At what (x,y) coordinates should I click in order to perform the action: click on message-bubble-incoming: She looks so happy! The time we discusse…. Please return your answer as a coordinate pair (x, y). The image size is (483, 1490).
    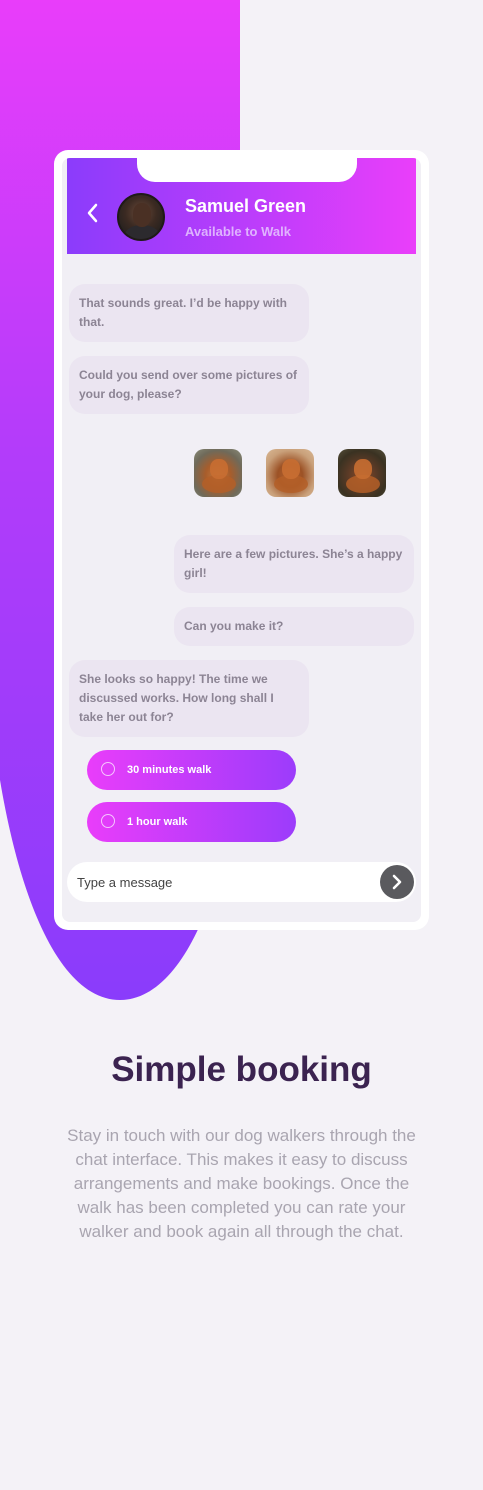
    Looking at the image, I should click on (189, 698).